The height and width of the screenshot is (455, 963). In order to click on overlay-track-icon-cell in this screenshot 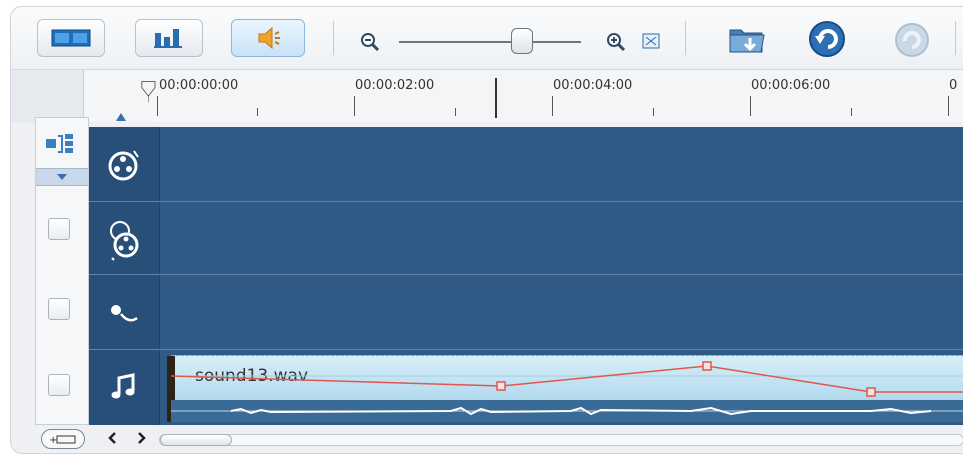, I will do `click(124, 240)`.